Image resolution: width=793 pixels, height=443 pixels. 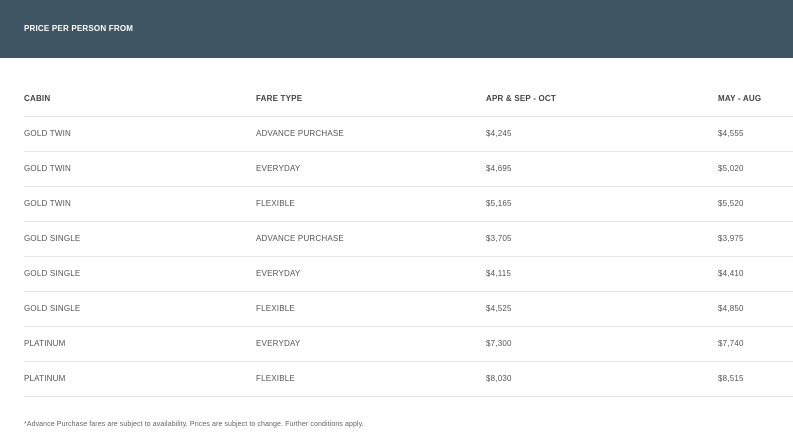 I want to click on price-may-aug-cell: $5,520, so click(x=731, y=203).